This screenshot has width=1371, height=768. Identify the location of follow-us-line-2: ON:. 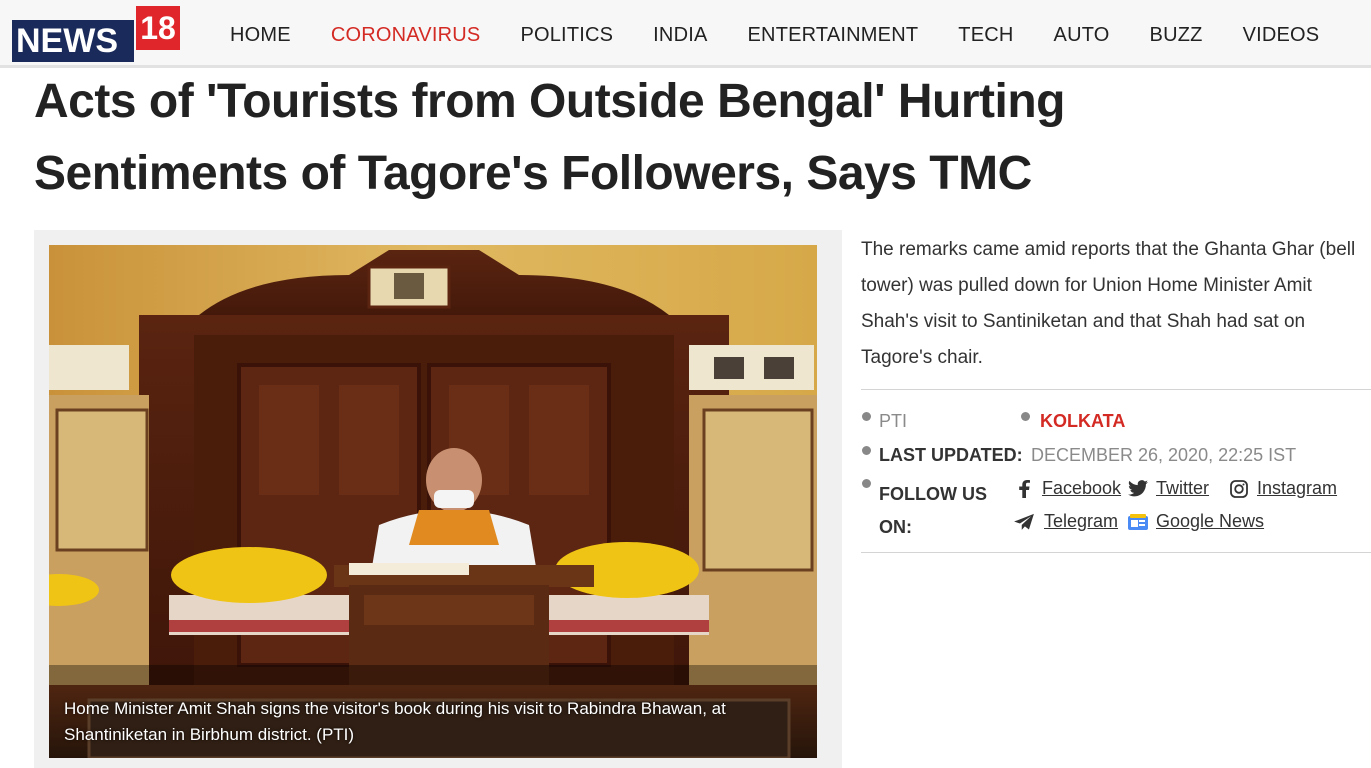
(895, 527).